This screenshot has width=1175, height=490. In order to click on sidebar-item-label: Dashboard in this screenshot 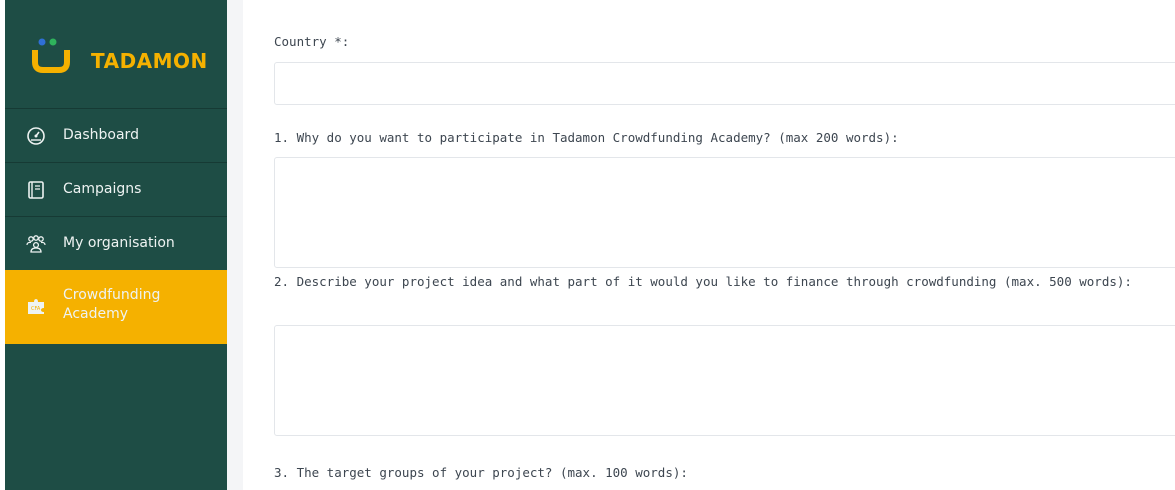, I will do `click(101, 135)`.